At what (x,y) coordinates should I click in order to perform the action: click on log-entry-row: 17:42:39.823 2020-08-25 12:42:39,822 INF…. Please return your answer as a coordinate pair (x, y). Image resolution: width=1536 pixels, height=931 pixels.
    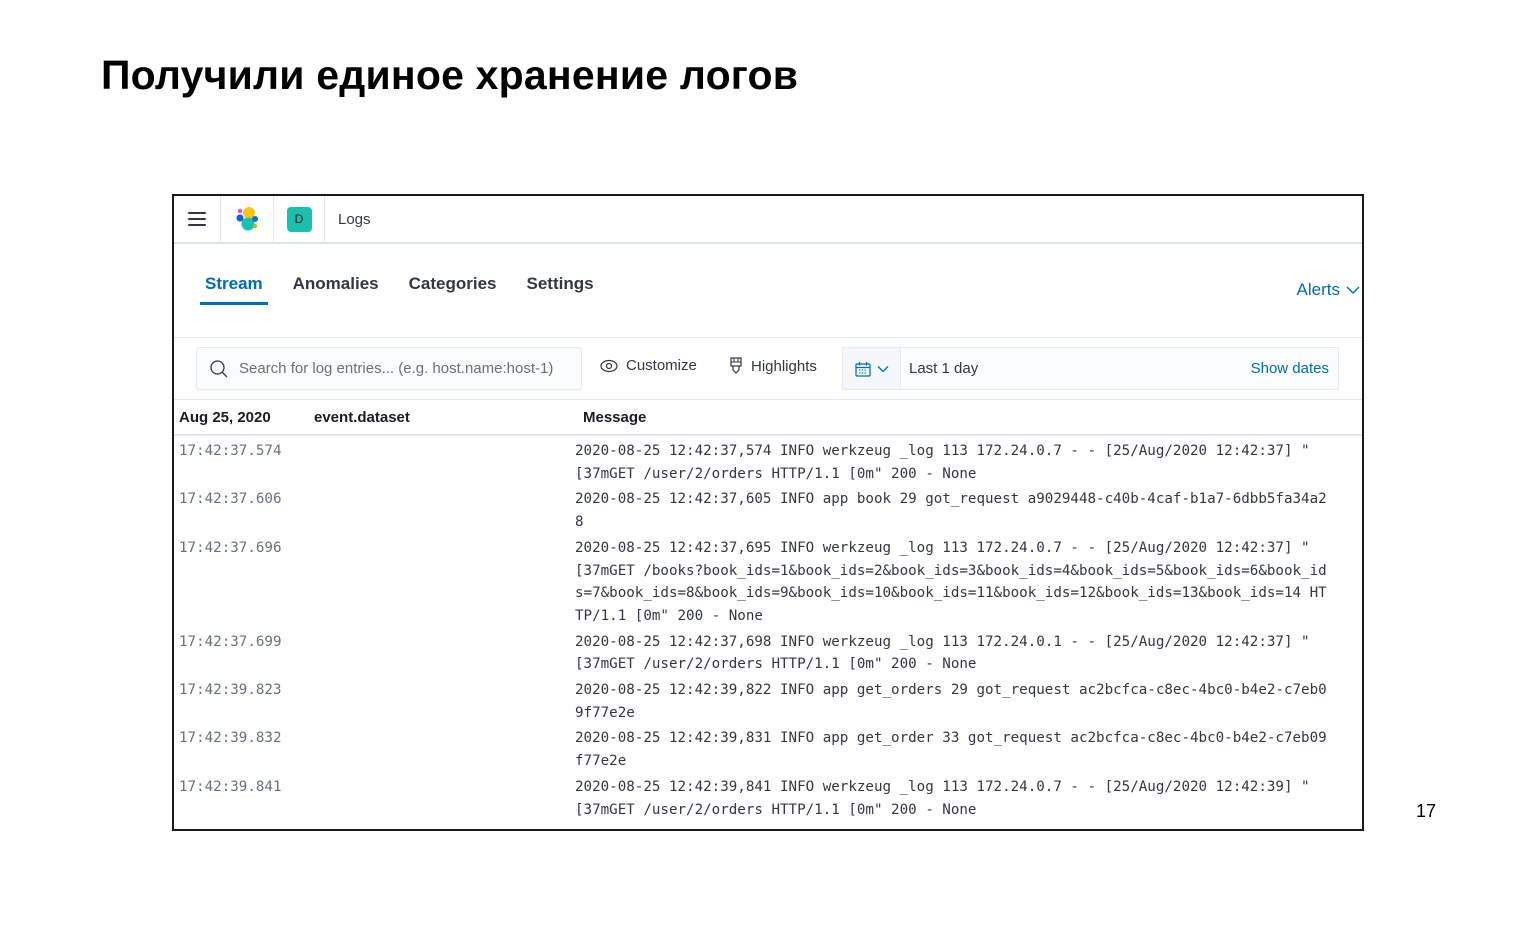
    Looking at the image, I should click on (768, 703).